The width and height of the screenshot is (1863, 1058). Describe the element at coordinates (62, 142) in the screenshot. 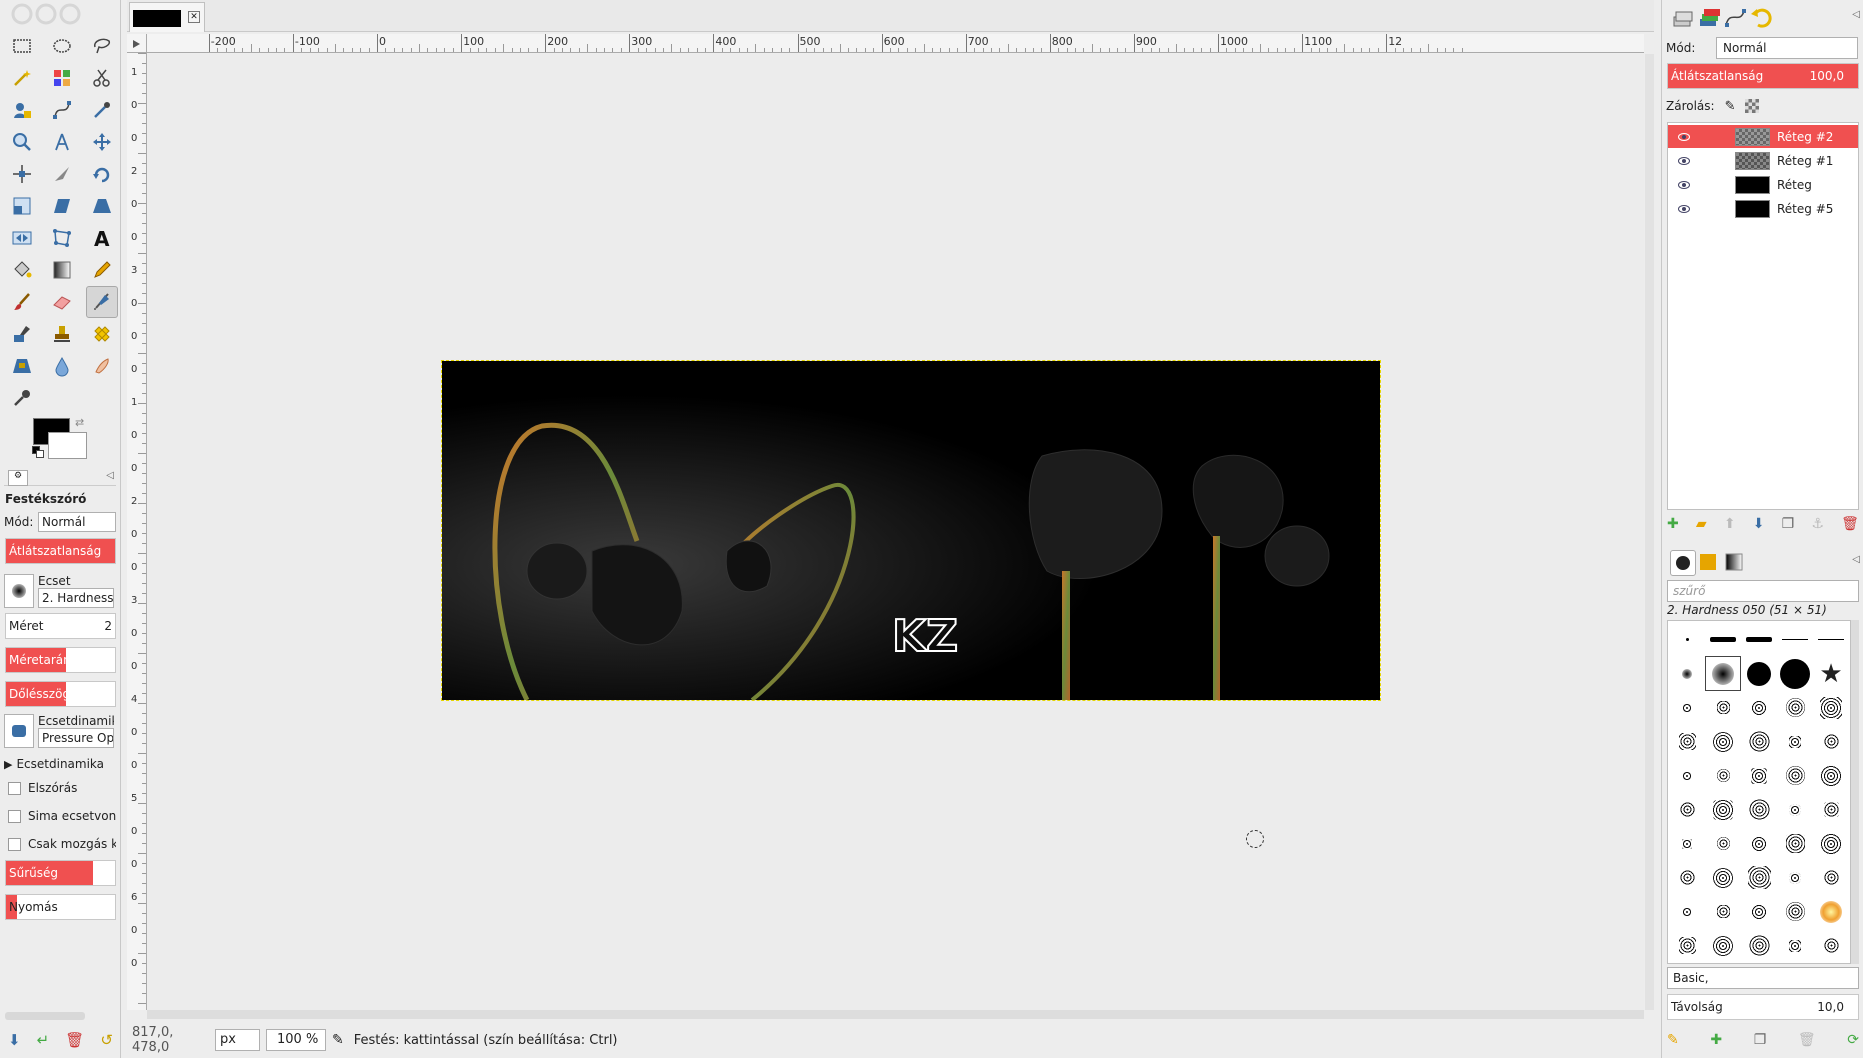

I see `measure-tool` at that location.